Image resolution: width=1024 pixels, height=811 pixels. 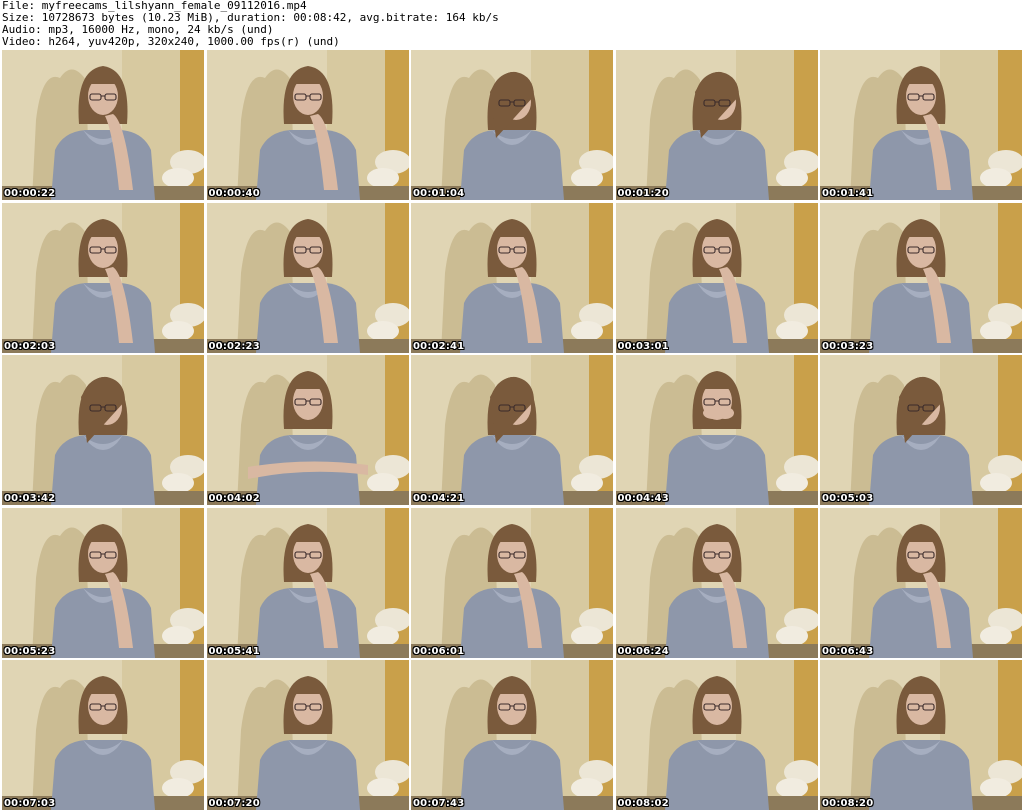 I want to click on thumbnail-timestamp: 00:08:02, so click(x=643, y=803).